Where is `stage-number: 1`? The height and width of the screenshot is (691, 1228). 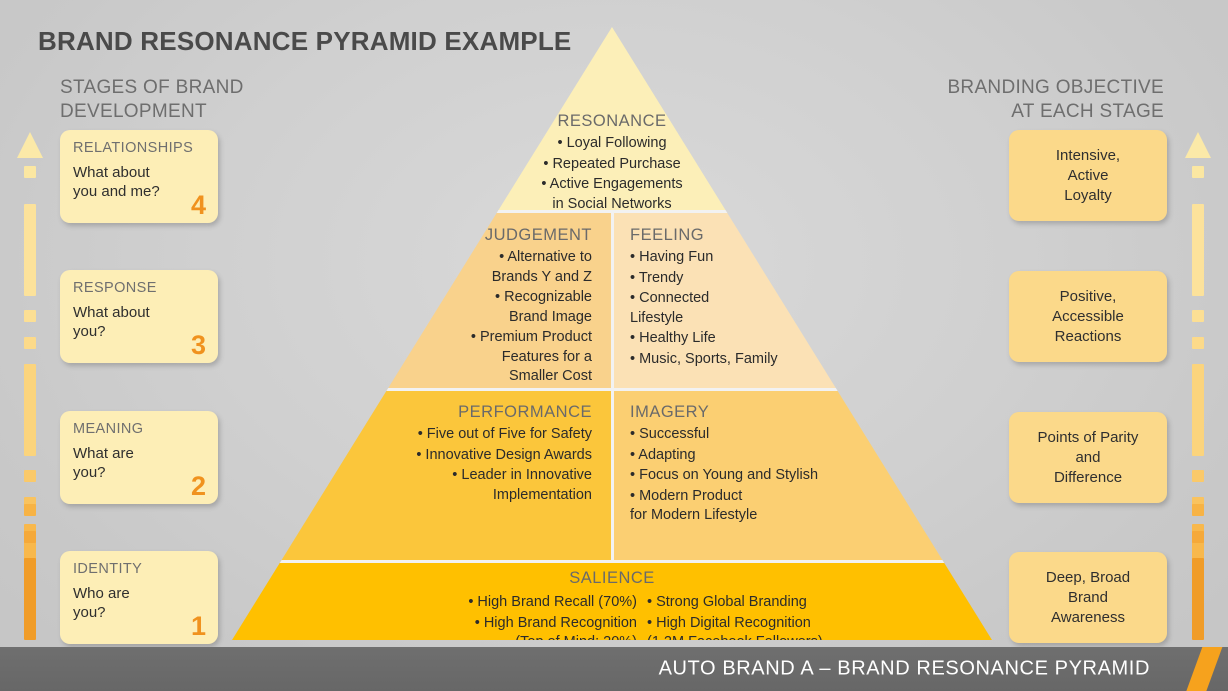 stage-number: 1 is located at coordinates (198, 626).